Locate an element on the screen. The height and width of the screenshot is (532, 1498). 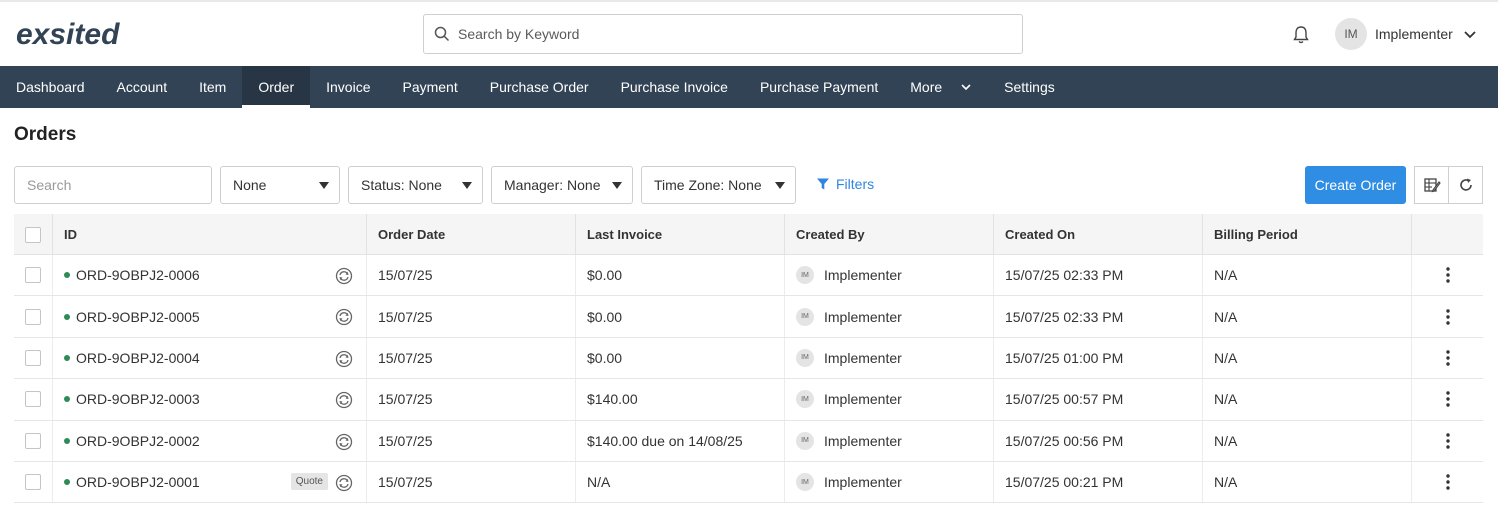
select-all-cell is located at coordinates (33, 234).